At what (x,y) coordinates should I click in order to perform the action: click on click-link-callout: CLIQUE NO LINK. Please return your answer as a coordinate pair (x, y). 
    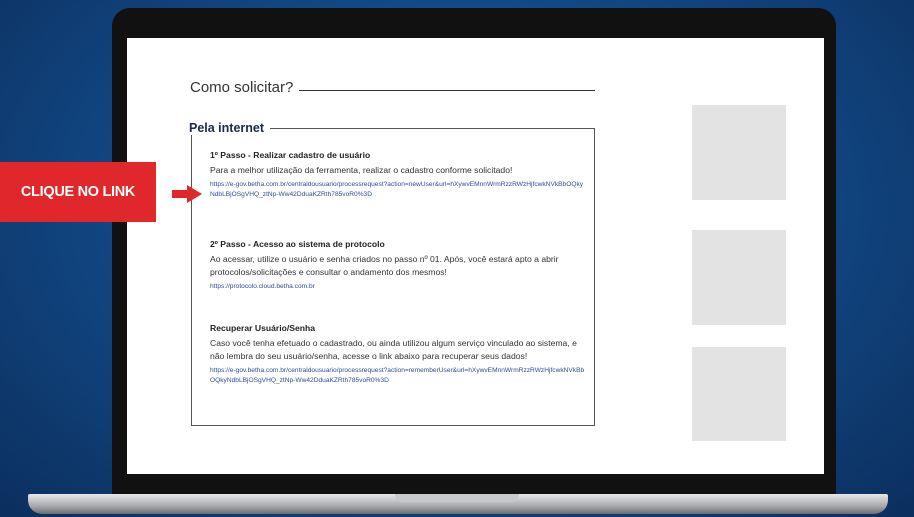
    Looking at the image, I should click on (78, 192).